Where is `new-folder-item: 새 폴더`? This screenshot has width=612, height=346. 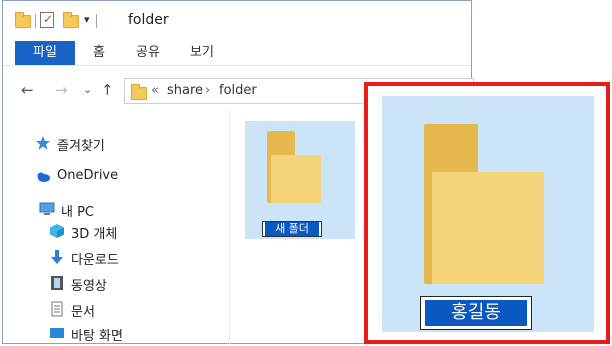 new-folder-item: 새 폴더 is located at coordinates (300, 180).